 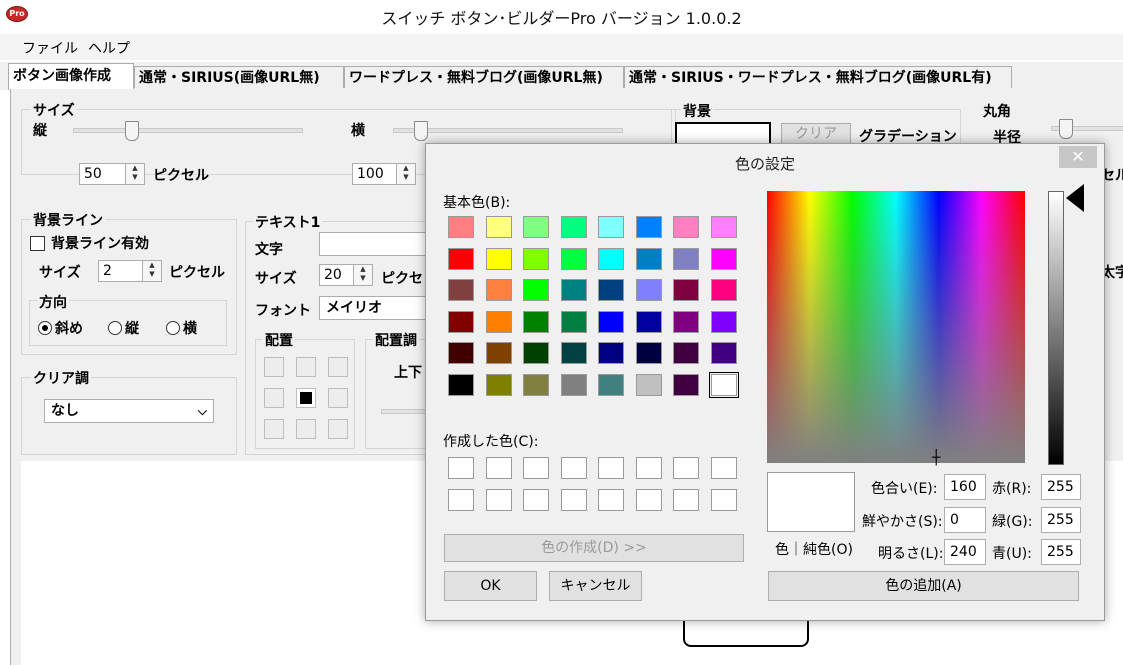 I want to click on layout-top-center, so click(x=306, y=367).